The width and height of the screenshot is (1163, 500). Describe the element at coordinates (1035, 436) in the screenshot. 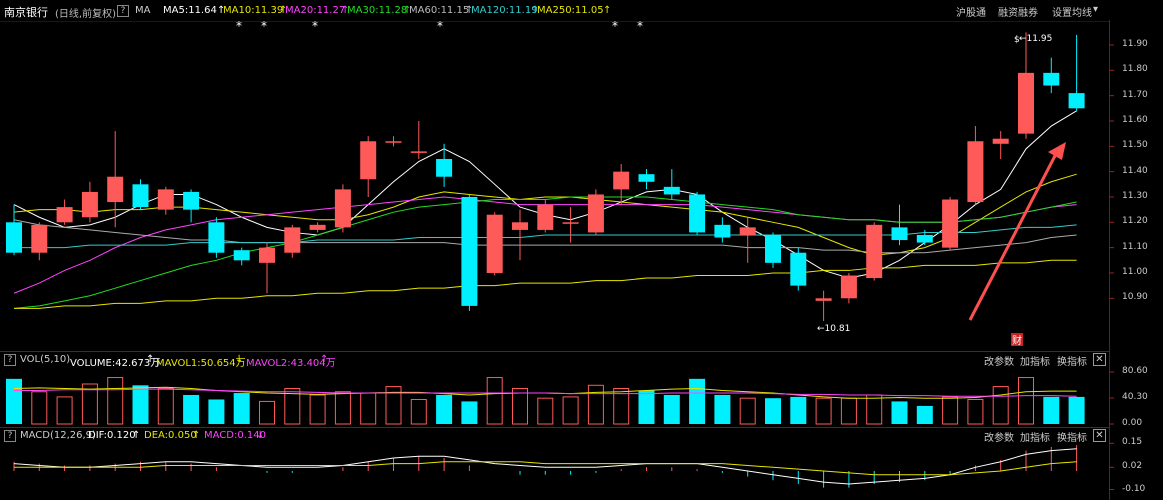

I see `macd-add-indicator-button: 加指标` at that location.